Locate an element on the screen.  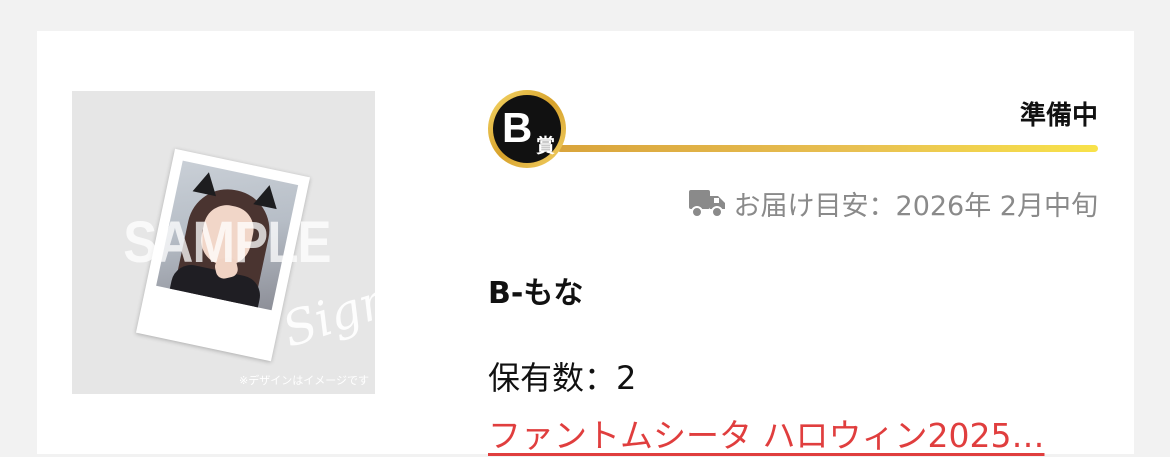
delivery-estimate: お届け目安：2026年 2月中旬 is located at coordinates (893, 203).